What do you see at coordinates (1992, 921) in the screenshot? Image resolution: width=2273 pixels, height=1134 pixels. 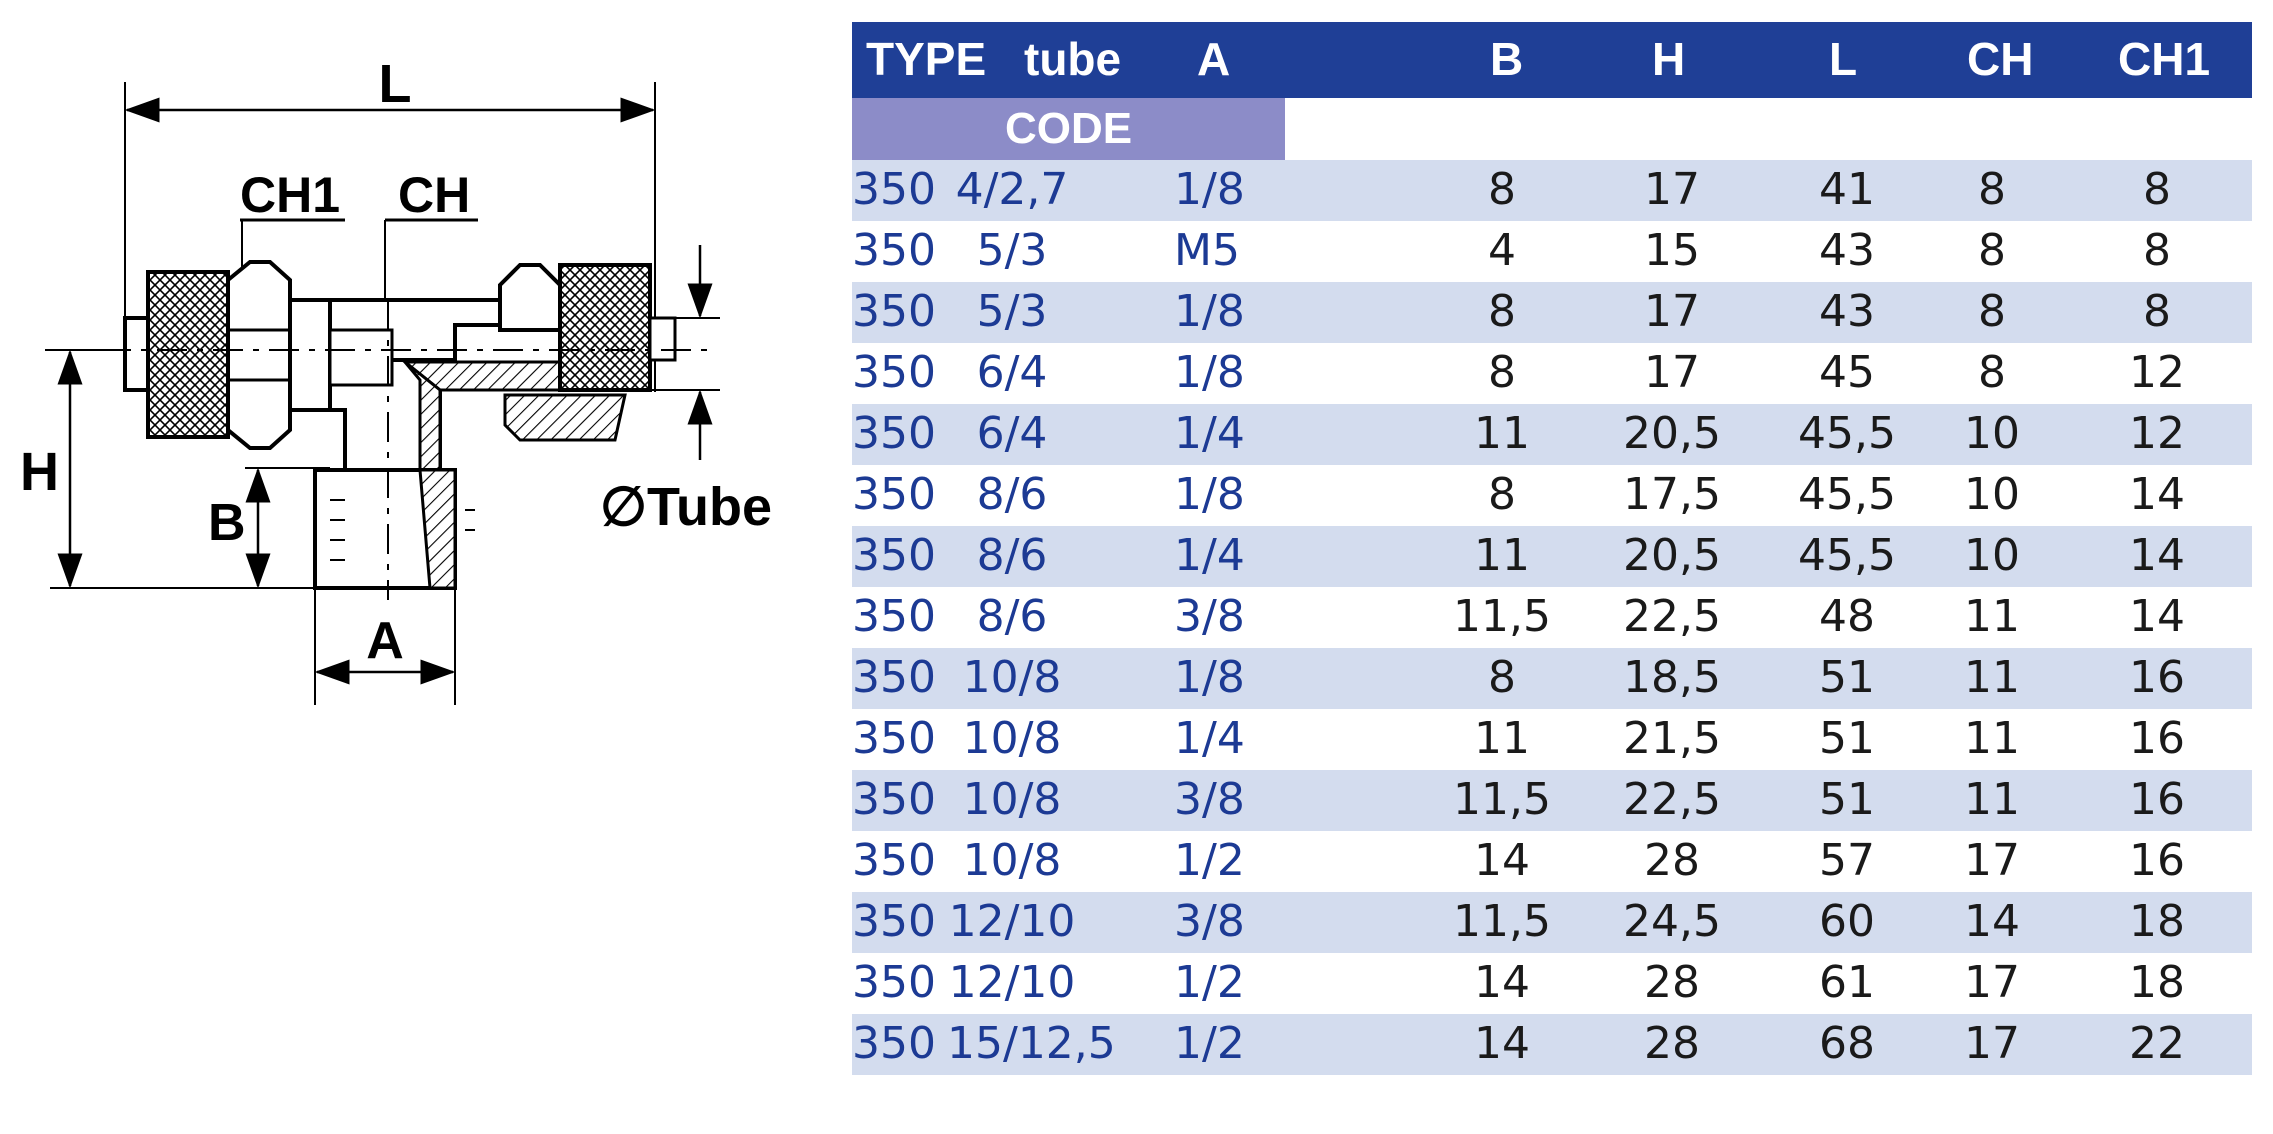 I see `cell-ch: 14` at bounding box center [1992, 921].